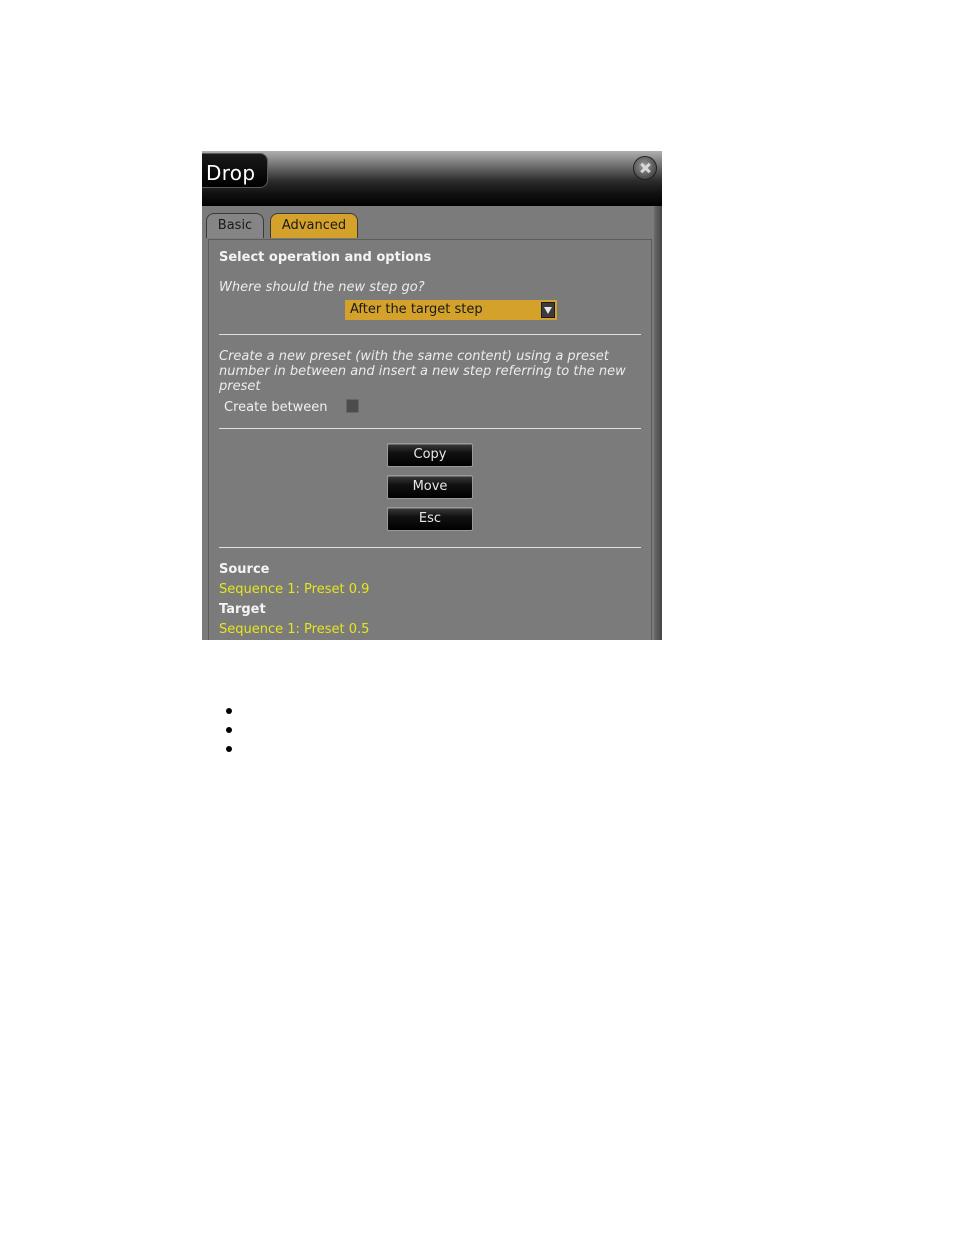 This screenshot has width=954, height=1235. Describe the element at coordinates (548, 310) in the screenshot. I see `chevron-down-icon` at that location.